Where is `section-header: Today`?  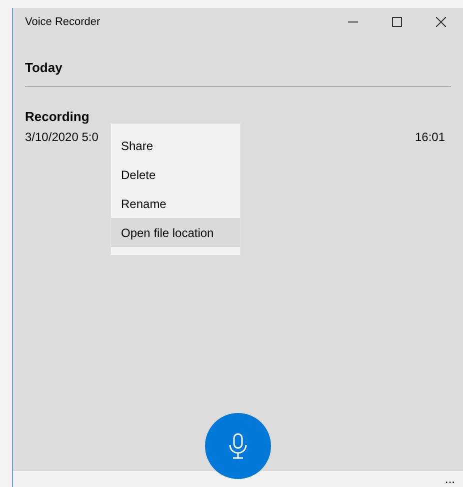 section-header: Today is located at coordinates (44, 68).